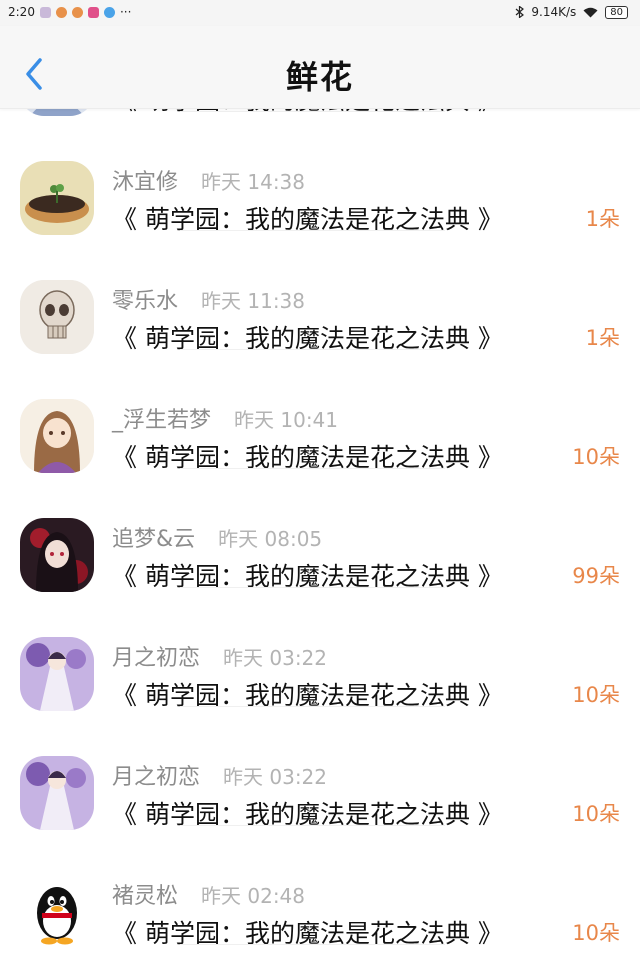  I want to click on list-item: 沐宜修 昨天 14:38 《 萌学园：我的魔法是花之法典 》 1朵, so click(320, 173).